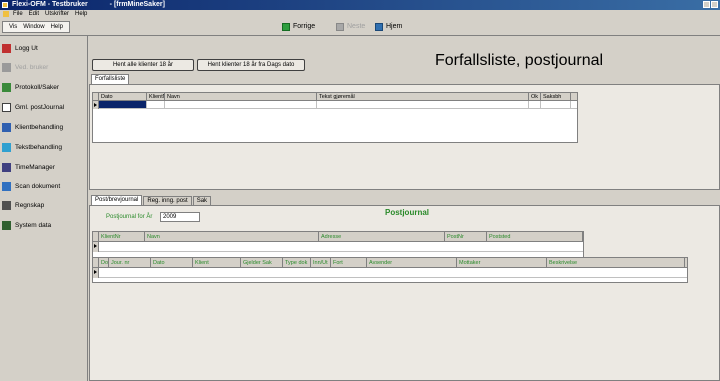 The height and width of the screenshot is (381, 720). Describe the element at coordinates (180, 217) in the screenshot. I see `postjournal-year-input: 2009` at that location.